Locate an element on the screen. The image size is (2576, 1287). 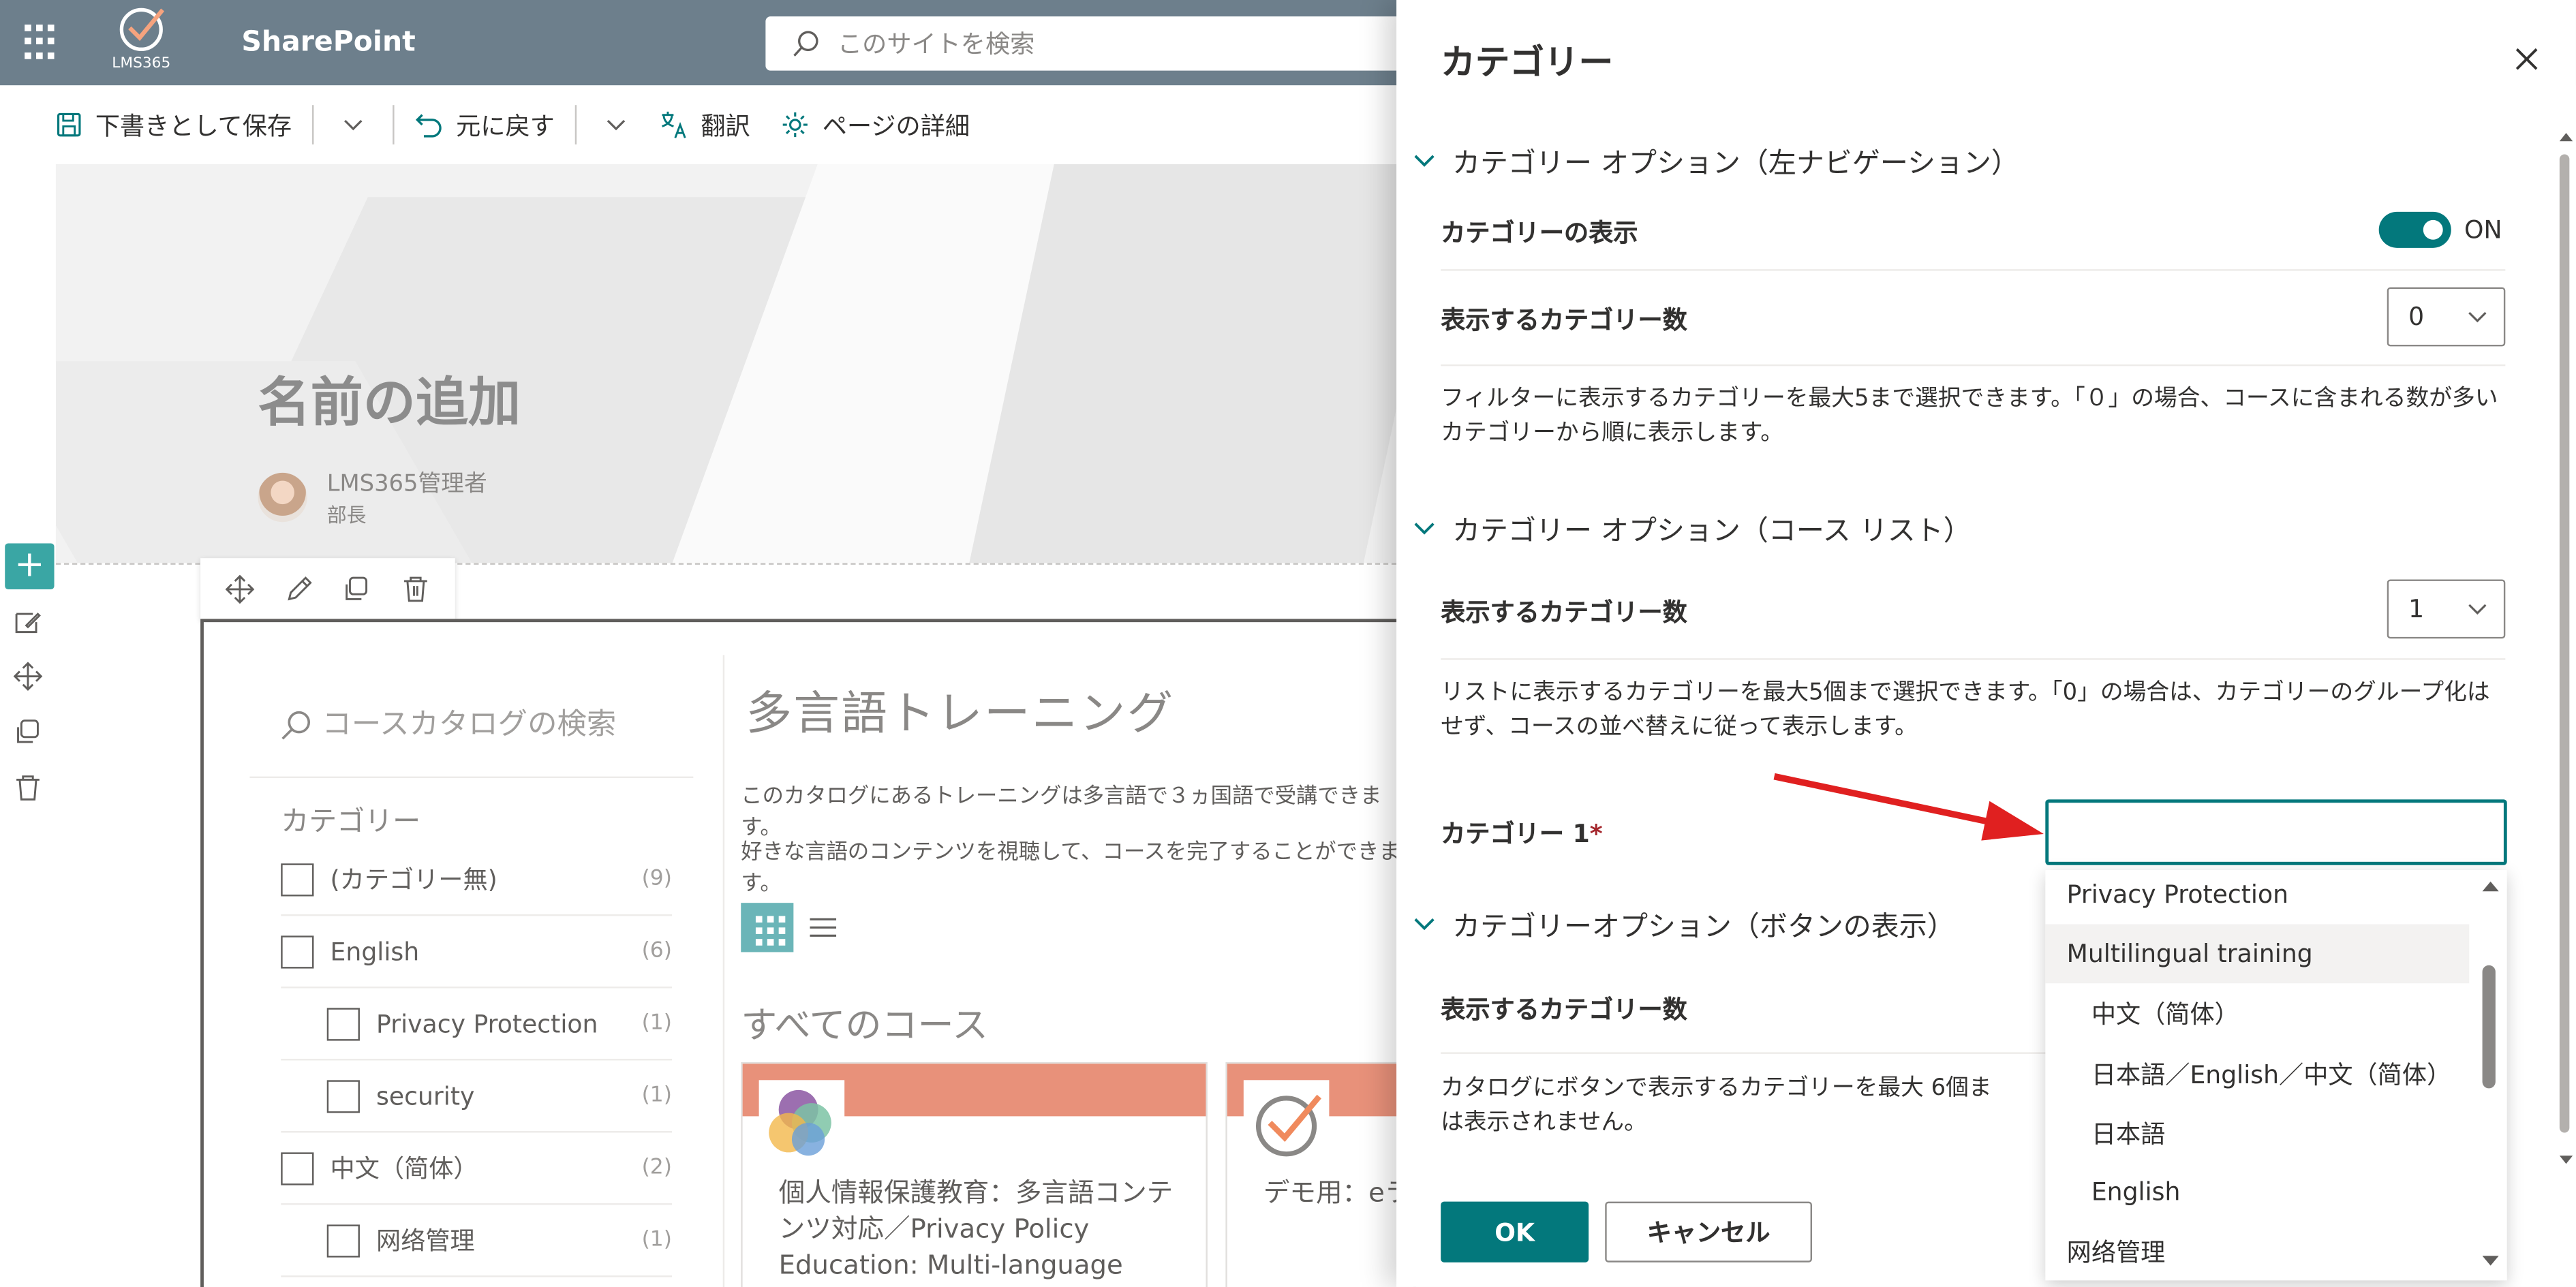
save-options-dropdown is located at coordinates (352, 124).